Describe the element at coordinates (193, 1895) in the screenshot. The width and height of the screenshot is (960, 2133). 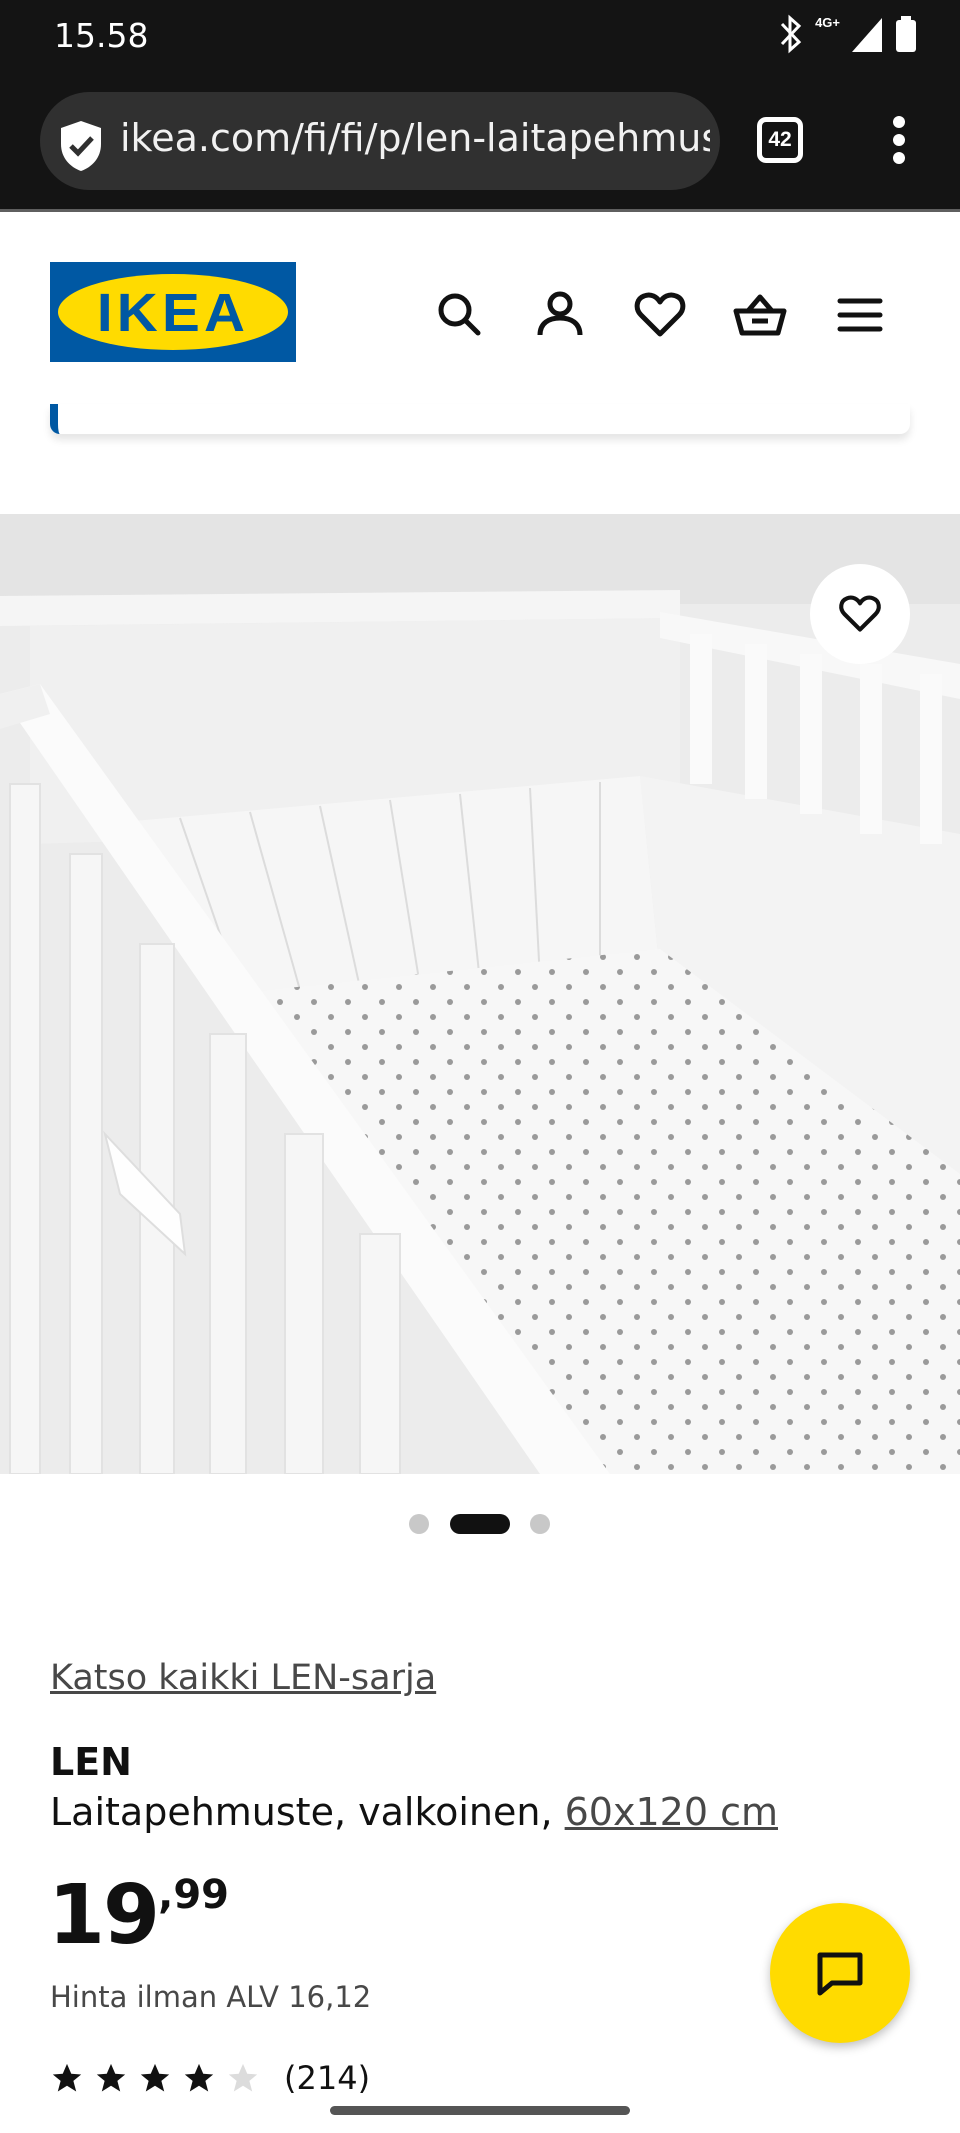
I see `price-decimal: ,99` at that location.